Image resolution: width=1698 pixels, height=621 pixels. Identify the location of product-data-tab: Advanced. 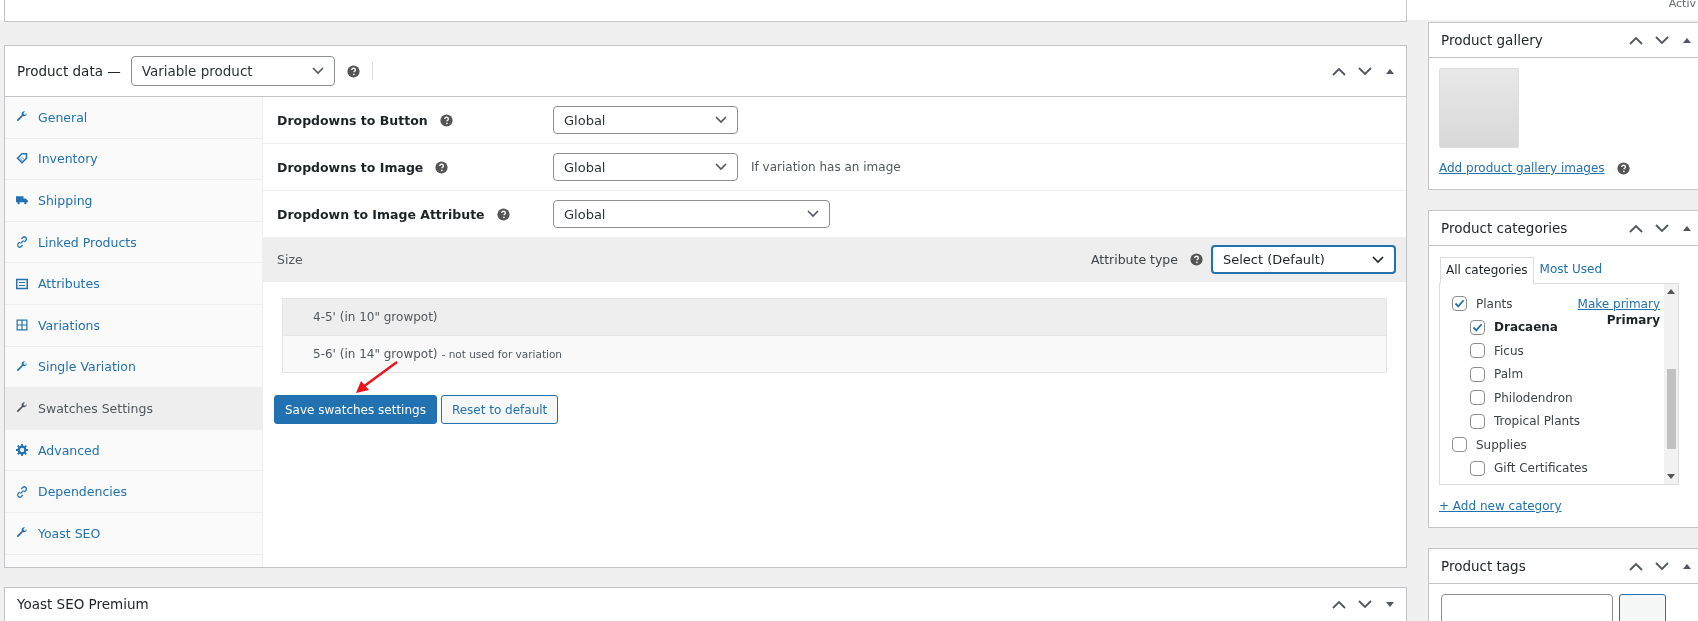
(133, 450).